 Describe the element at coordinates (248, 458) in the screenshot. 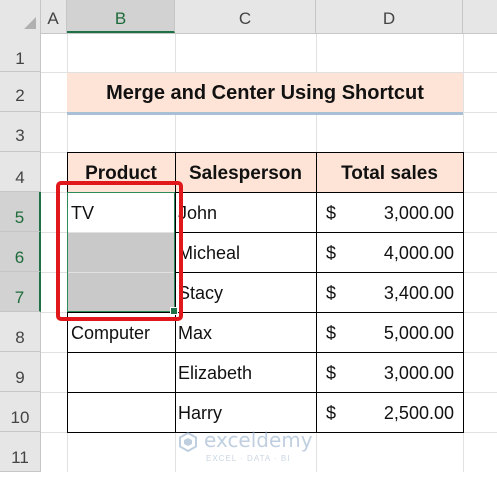

I see `watermark-tagline: EXCEL · DATA · BI` at that location.